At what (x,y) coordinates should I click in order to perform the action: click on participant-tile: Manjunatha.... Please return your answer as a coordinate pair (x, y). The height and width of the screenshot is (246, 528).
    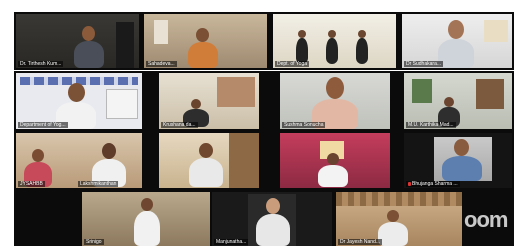
    Looking at the image, I should click on (272, 219).